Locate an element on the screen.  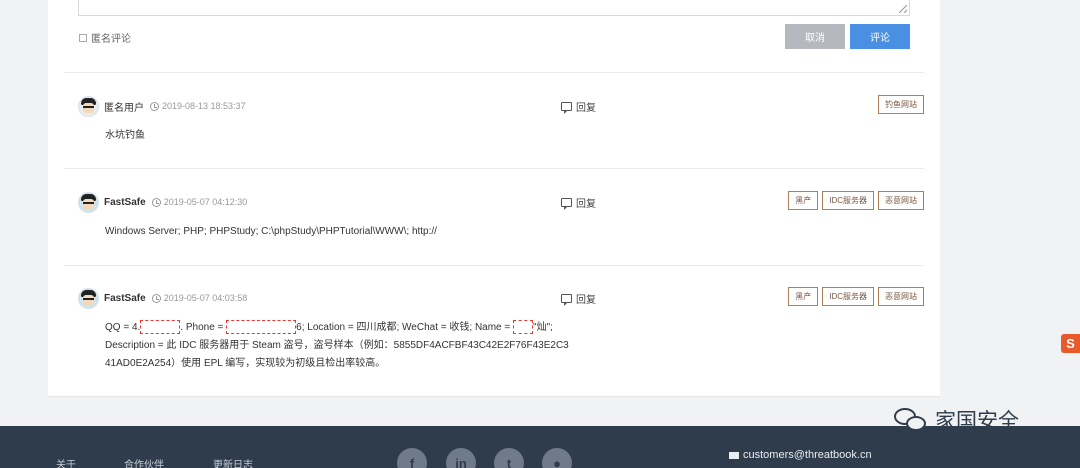
body-text: "灿" is located at coordinates (542, 327).